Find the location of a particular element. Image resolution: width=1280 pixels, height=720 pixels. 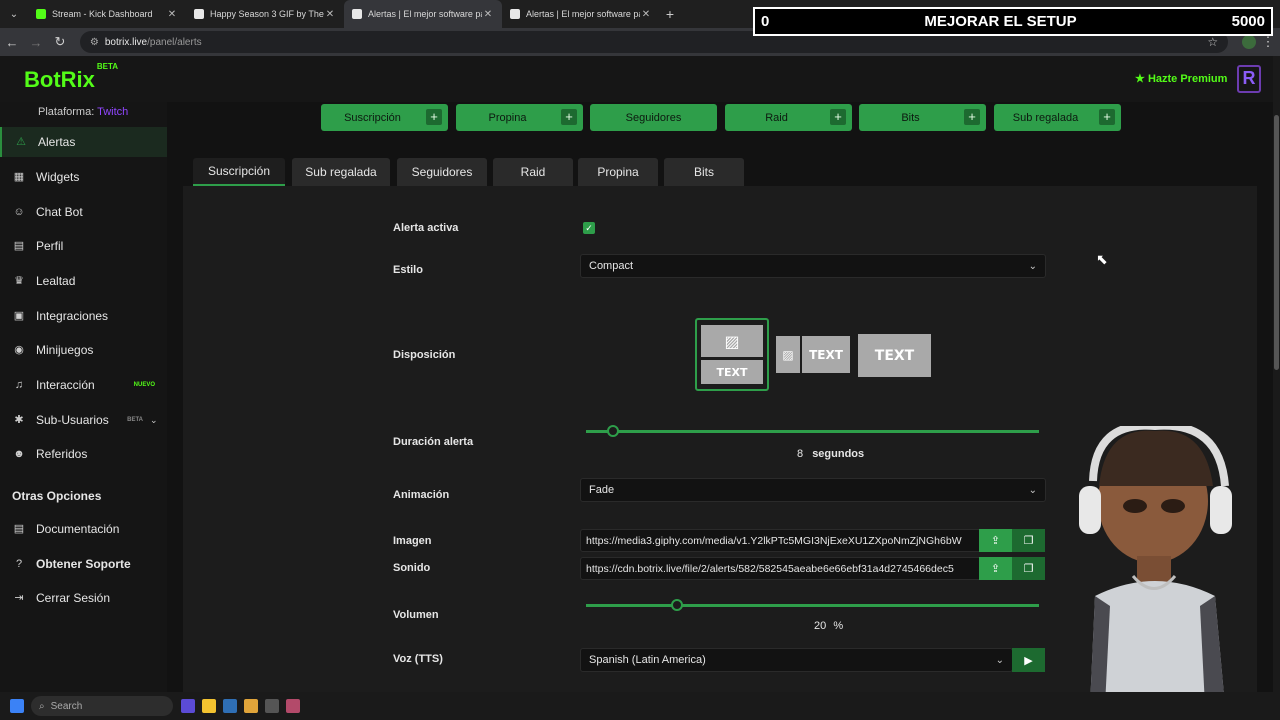

volume-slider is located at coordinates (812, 605).